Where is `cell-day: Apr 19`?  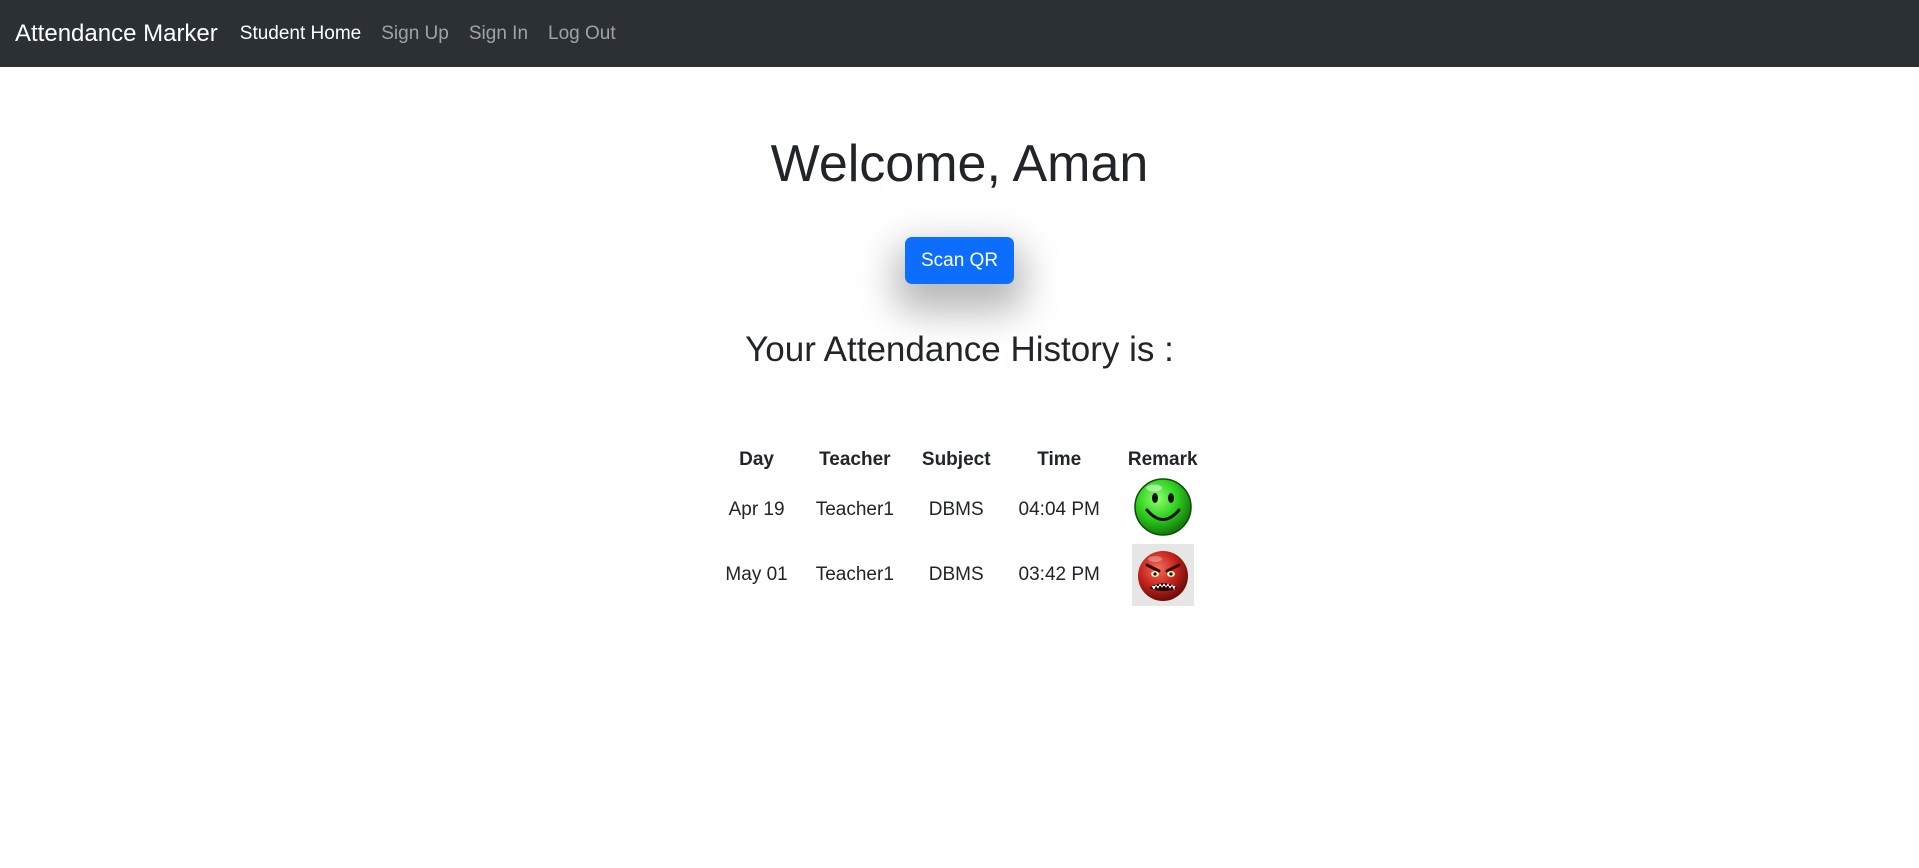
cell-day: Apr 19 is located at coordinates (756, 510).